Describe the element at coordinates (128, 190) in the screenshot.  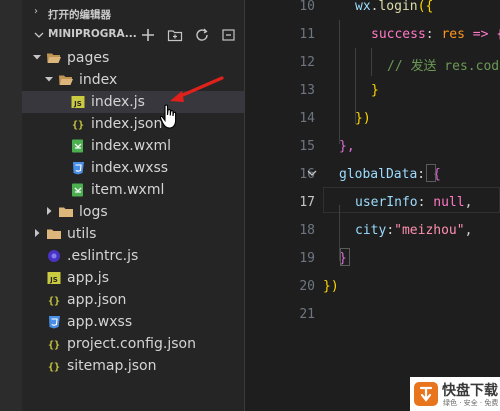
I see `tree-item-label: item.wxml` at that location.